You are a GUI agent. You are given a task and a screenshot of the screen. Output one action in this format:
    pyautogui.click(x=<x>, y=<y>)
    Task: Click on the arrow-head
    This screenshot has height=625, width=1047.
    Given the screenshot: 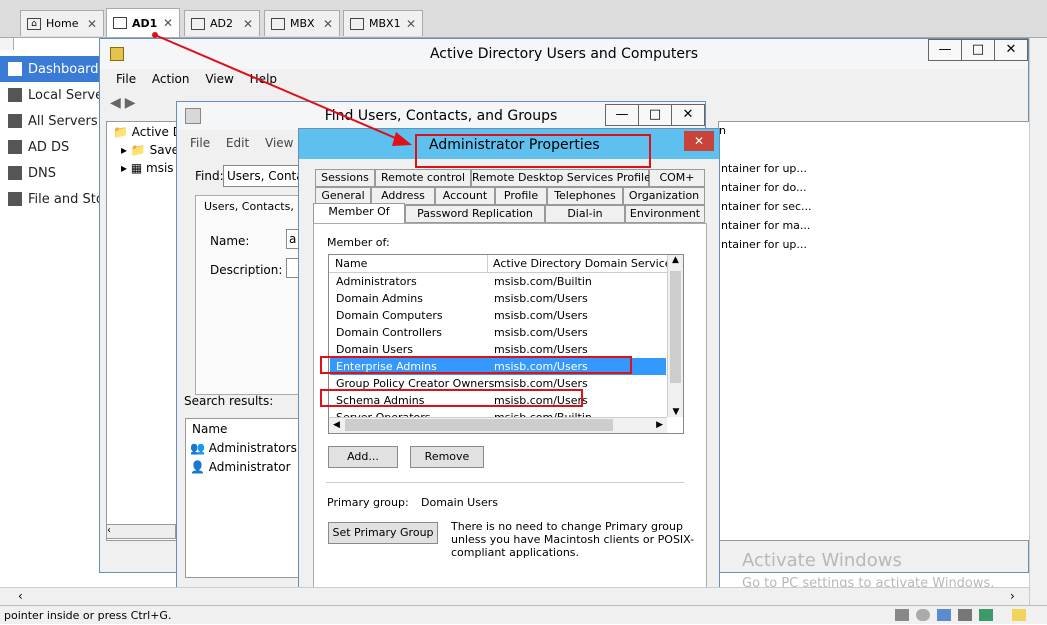 What is the action you would take?
    pyautogui.click(x=402, y=139)
    